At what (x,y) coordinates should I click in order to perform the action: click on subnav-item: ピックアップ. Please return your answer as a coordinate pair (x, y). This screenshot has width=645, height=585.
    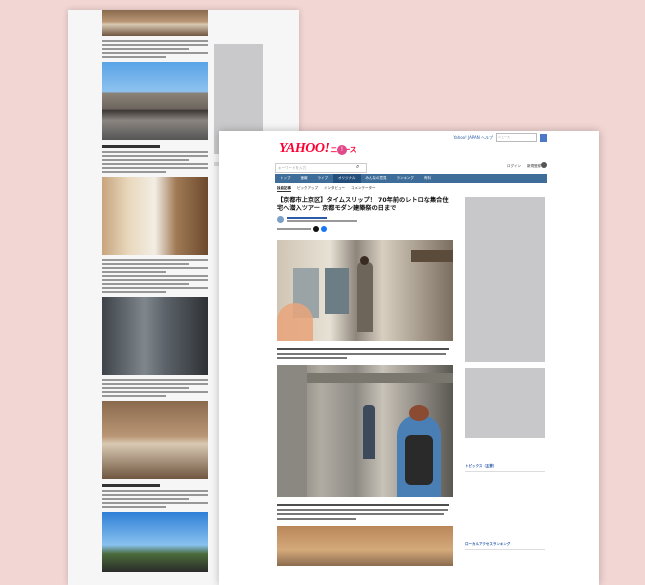
    Looking at the image, I should click on (307, 189).